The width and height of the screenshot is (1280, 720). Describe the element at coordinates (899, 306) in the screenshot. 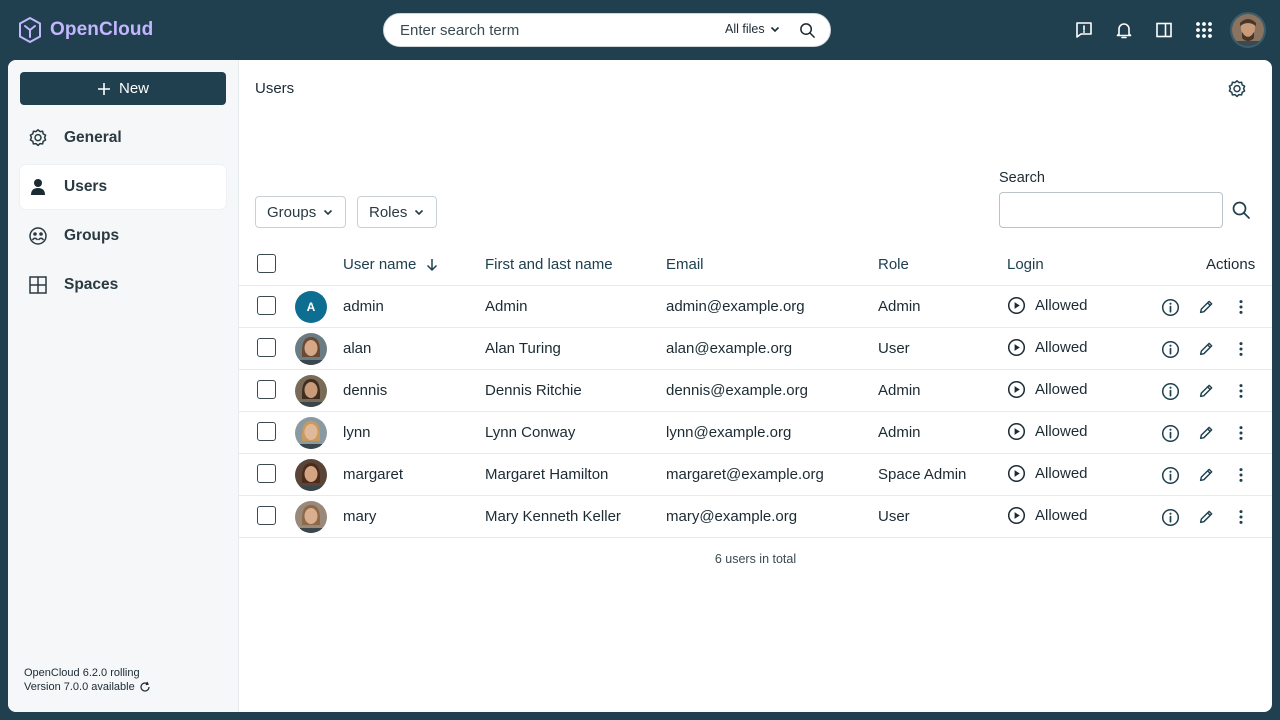

I see `cell-role: Admin` at that location.